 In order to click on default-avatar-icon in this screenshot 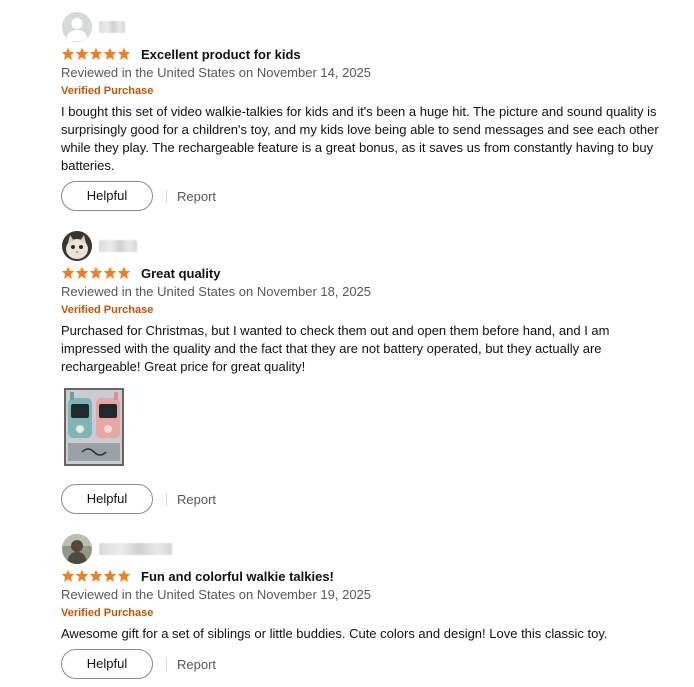, I will do `click(77, 27)`.